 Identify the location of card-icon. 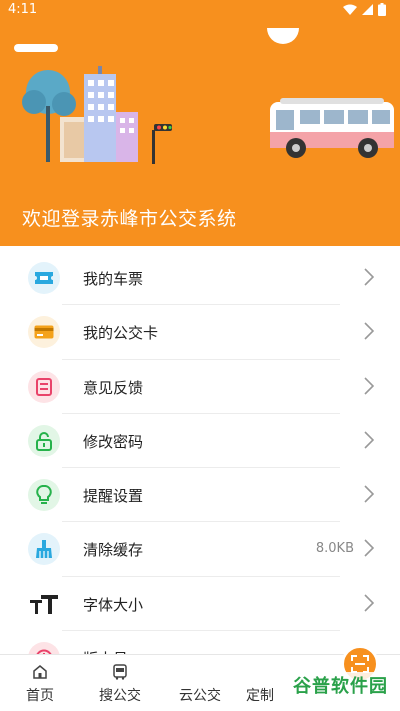
(44, 332).